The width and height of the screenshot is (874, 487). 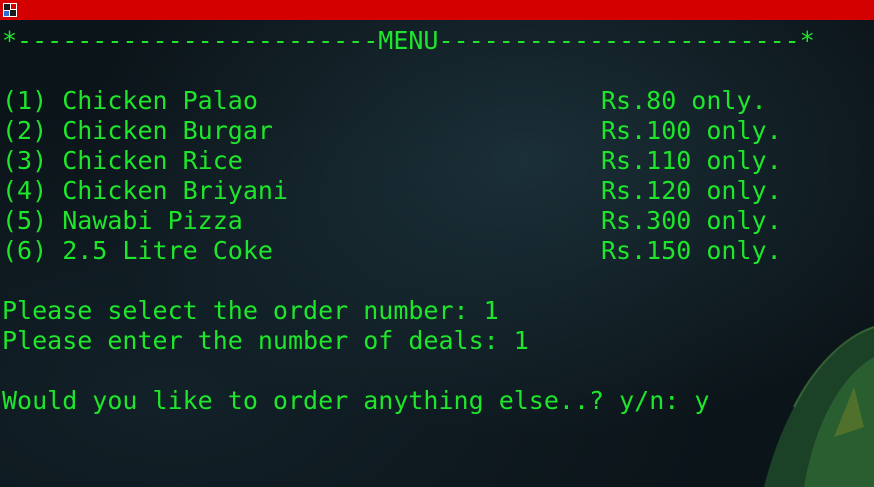 I want to click on menu-item: (6) 2.5 Litre Coke Rs.150 only., so click(x=432, y=251).